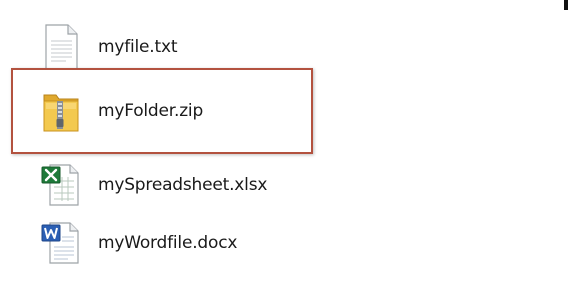 This screenshot has height=289, width=576. I want to click on excel-file-icon, so click(61, 185).